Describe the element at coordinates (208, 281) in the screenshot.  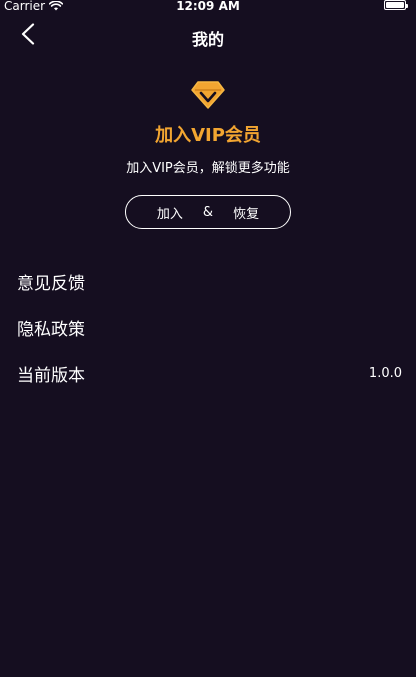
I see `menu-item-feedback: 意见反馈` at that location.